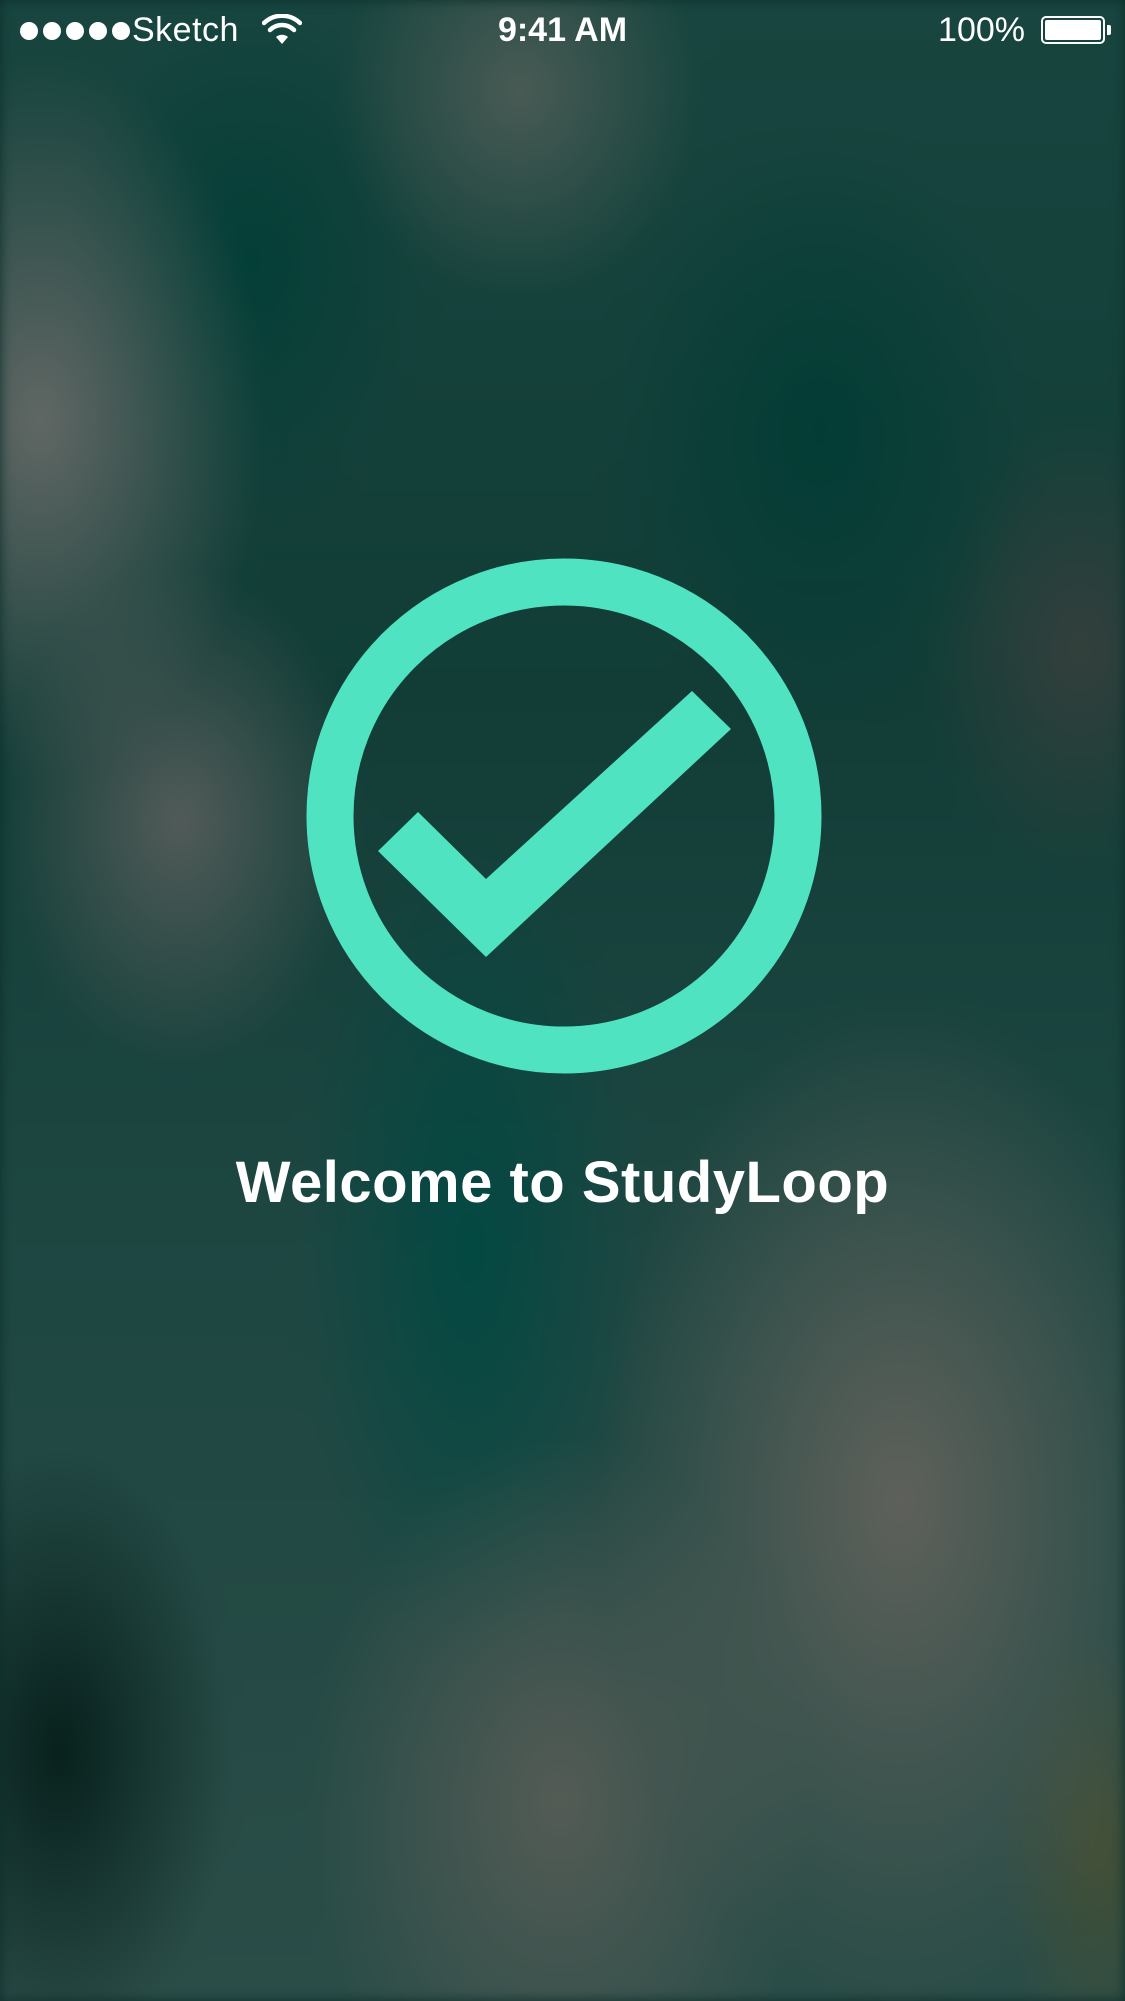 Image resolution: width=1125 pixels, height=2001 pixels. Describe the element at coordinates (562, 1182) in the screenshot. I see `welcome-title: Welcome to StudyLoop` at that location.